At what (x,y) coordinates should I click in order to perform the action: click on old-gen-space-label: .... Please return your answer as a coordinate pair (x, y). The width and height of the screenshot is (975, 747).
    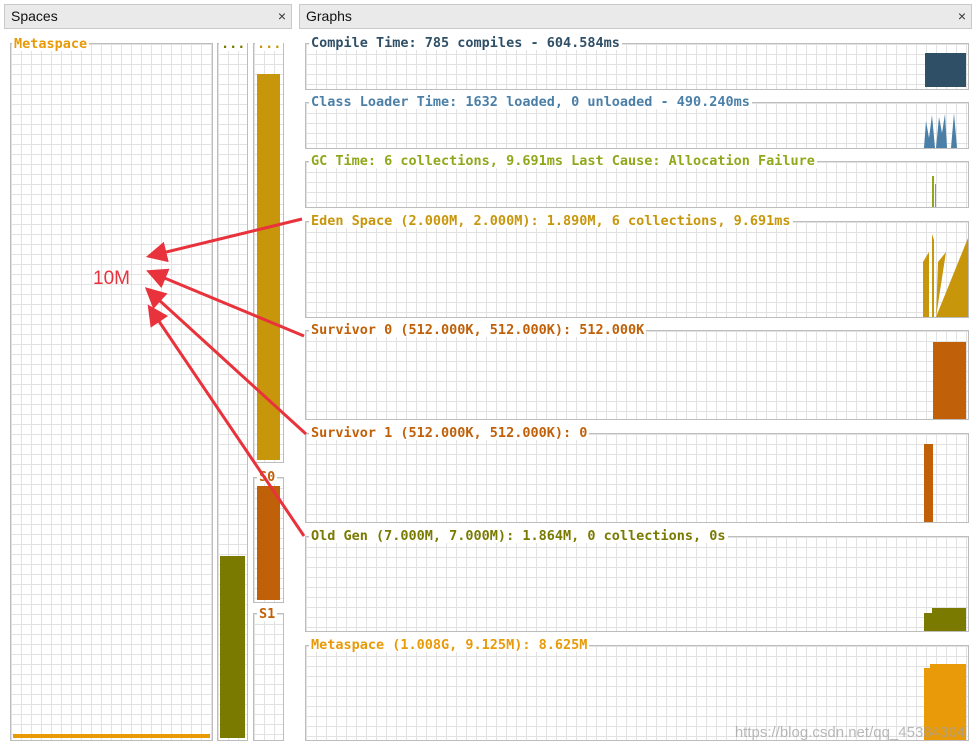
    Looking at the image, I should click on (233, 44).